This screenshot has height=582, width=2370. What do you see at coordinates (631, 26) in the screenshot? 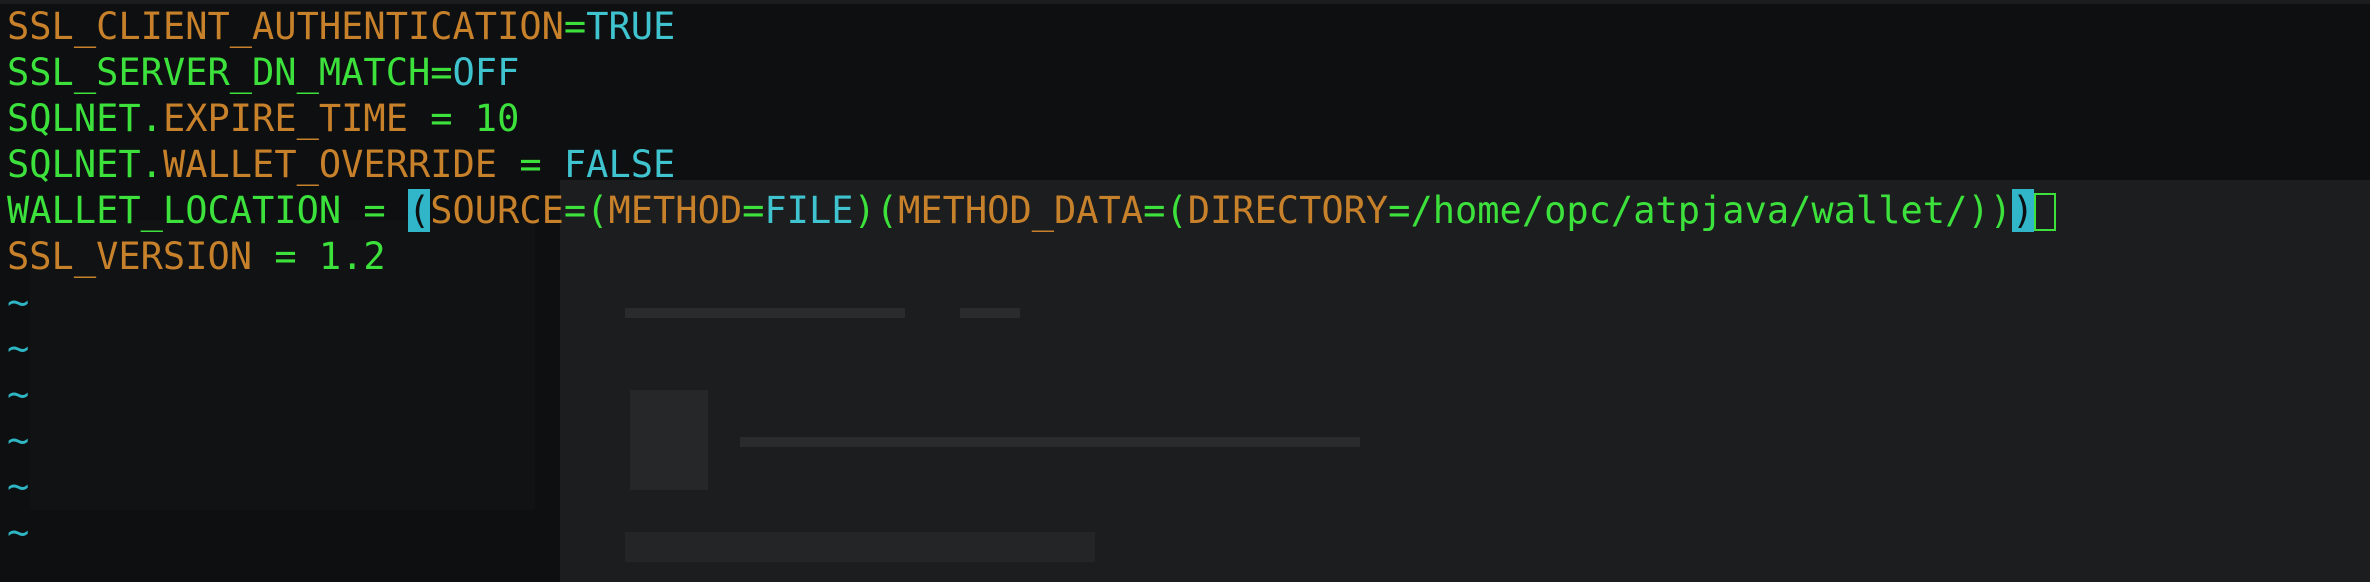
I see `code-token: TRUE` at bounding box center [631, 26].